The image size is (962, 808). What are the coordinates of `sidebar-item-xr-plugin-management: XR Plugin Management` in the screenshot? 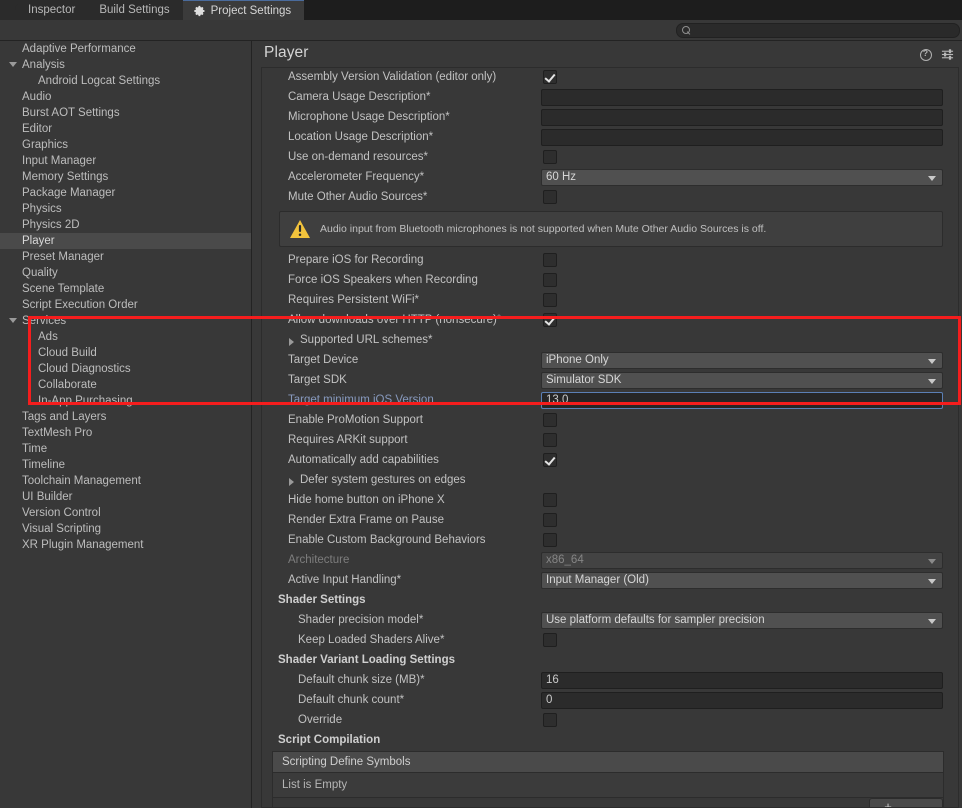 It's located at (125, 545).